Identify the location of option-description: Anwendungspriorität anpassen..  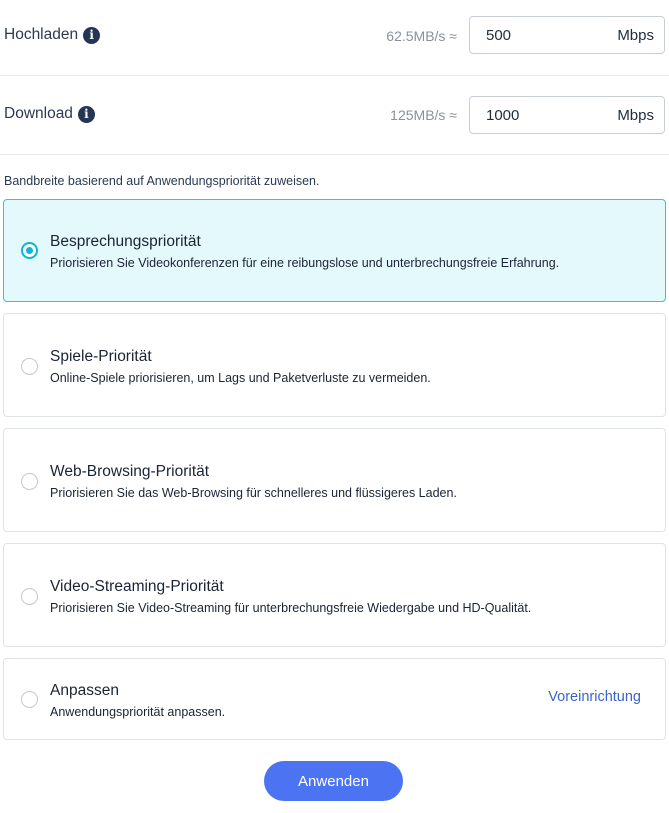
(138, 712).